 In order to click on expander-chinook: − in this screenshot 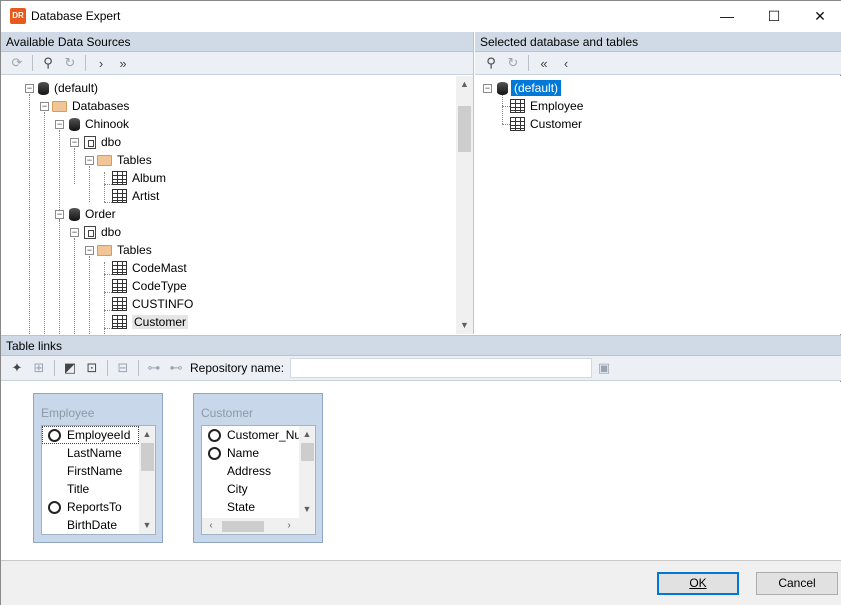, I will do `click(59, 124)`.